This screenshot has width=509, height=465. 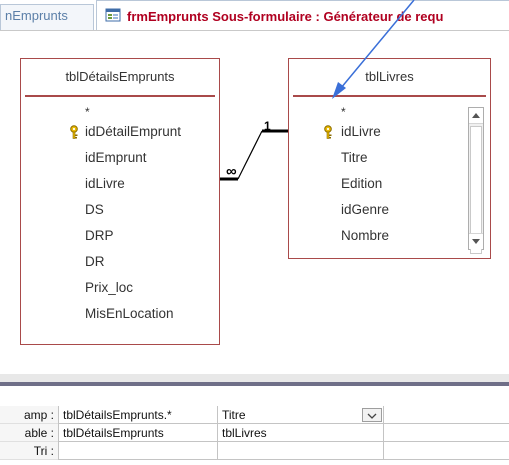 I want to click on grid-cell: tblLivres, so click(x=301, y=433).